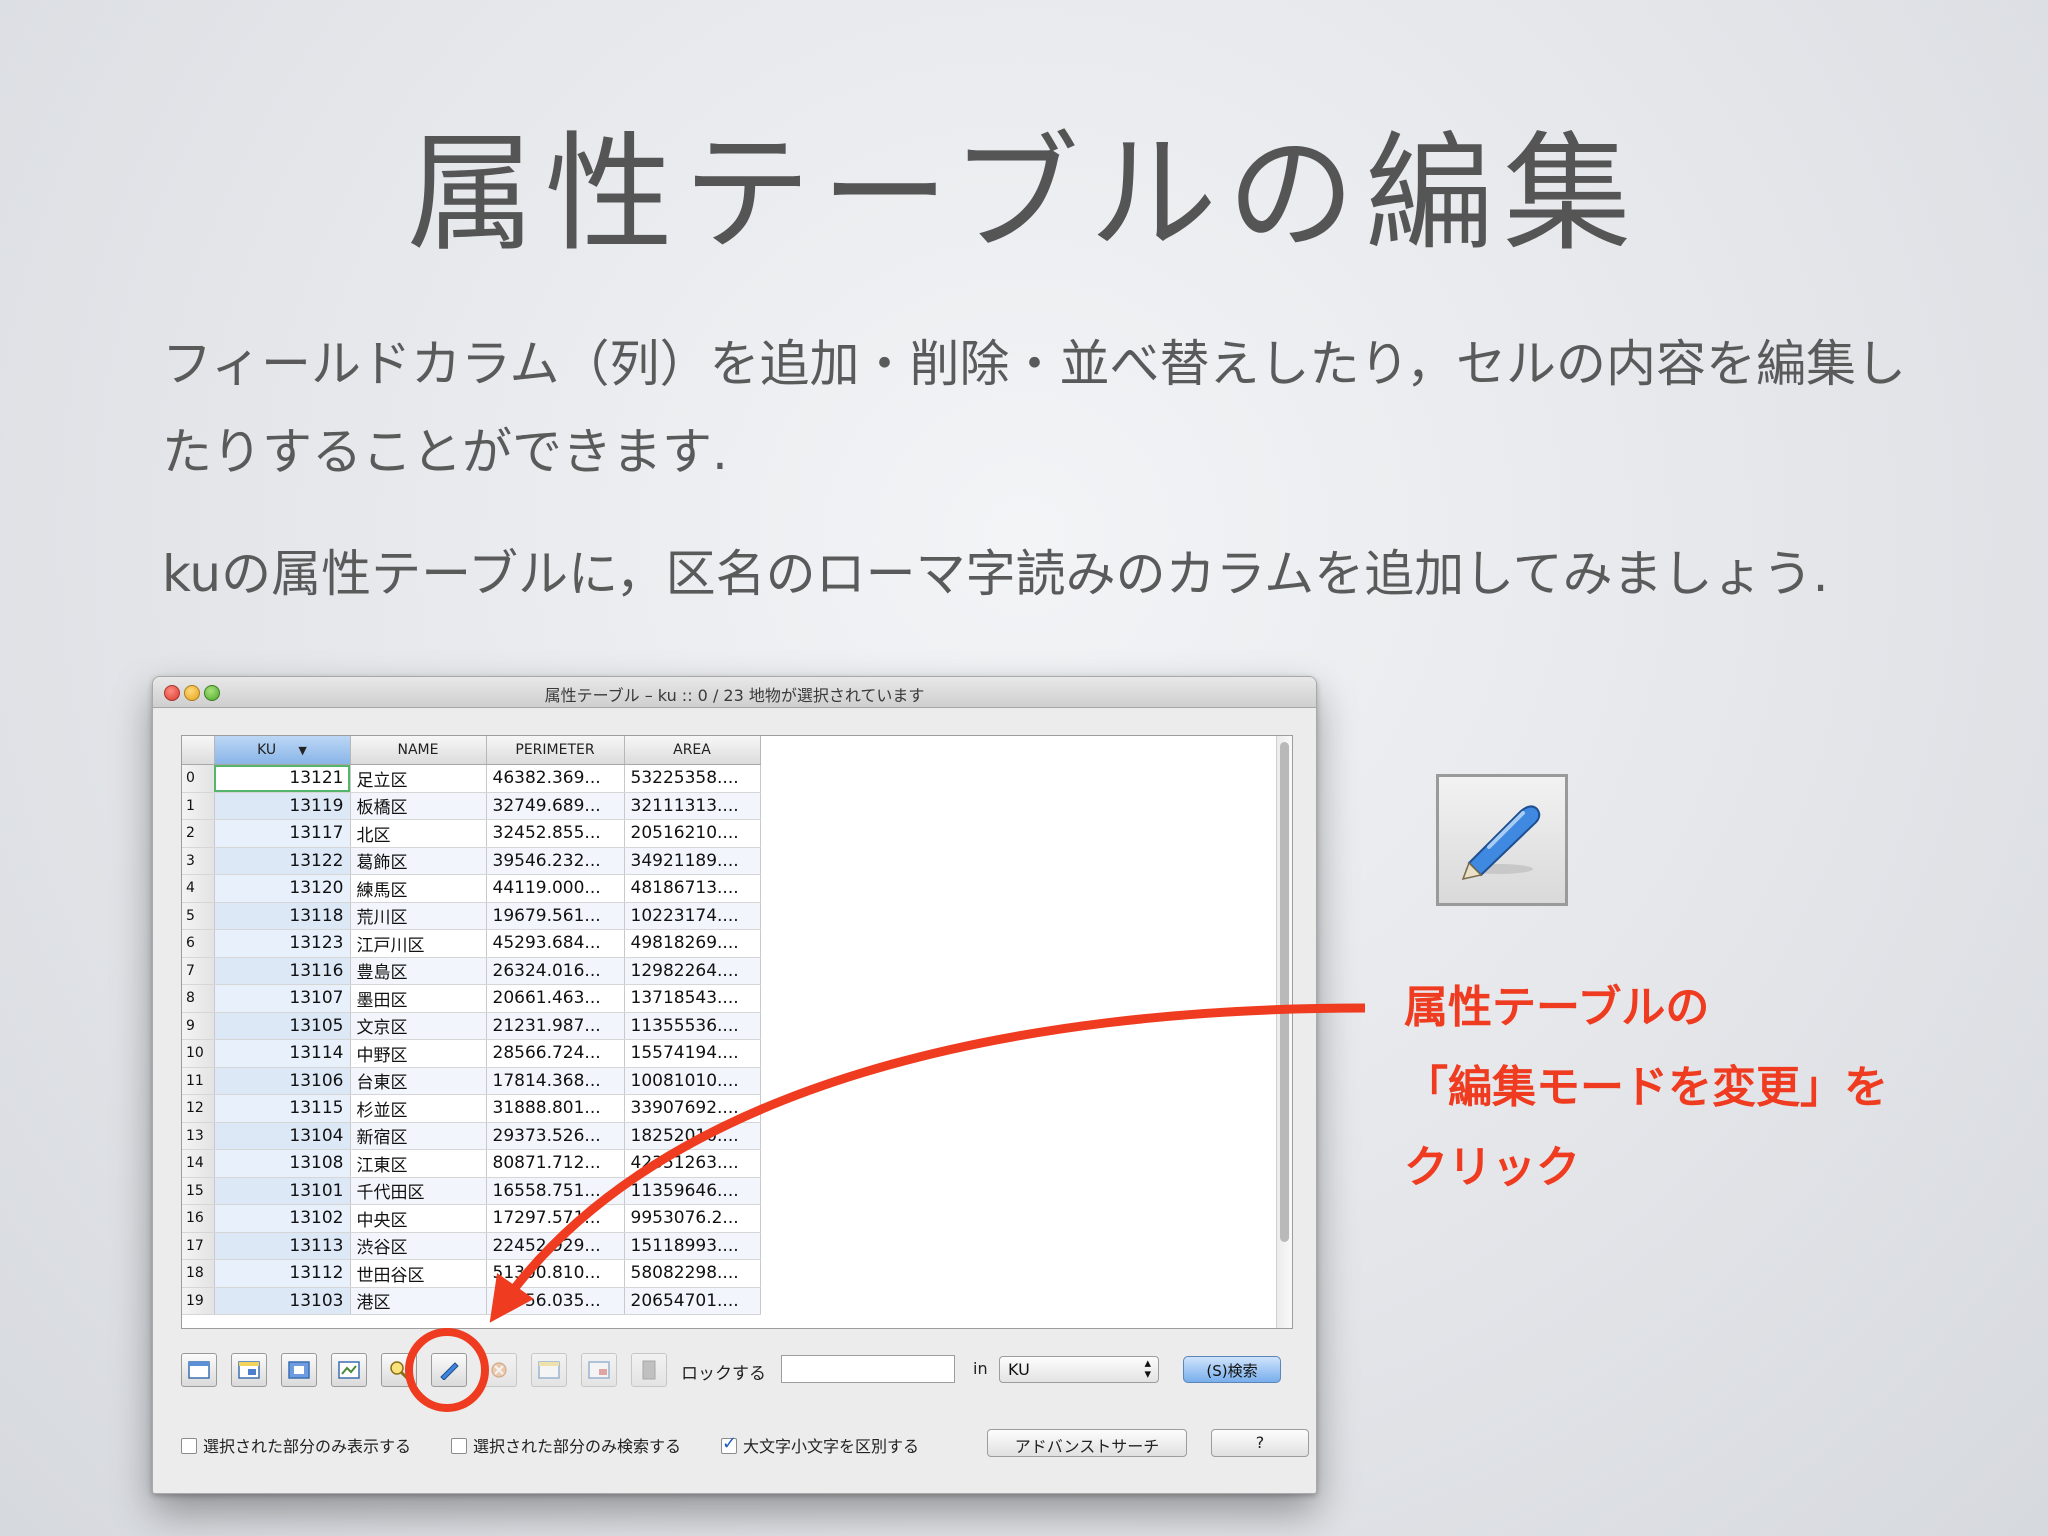 Image resolution: width=2048 pixels, height=1536 pixels. Describe the element at coordinates (418, 1026) in the screenshot. I see `name-cell: 文京区` at that location.